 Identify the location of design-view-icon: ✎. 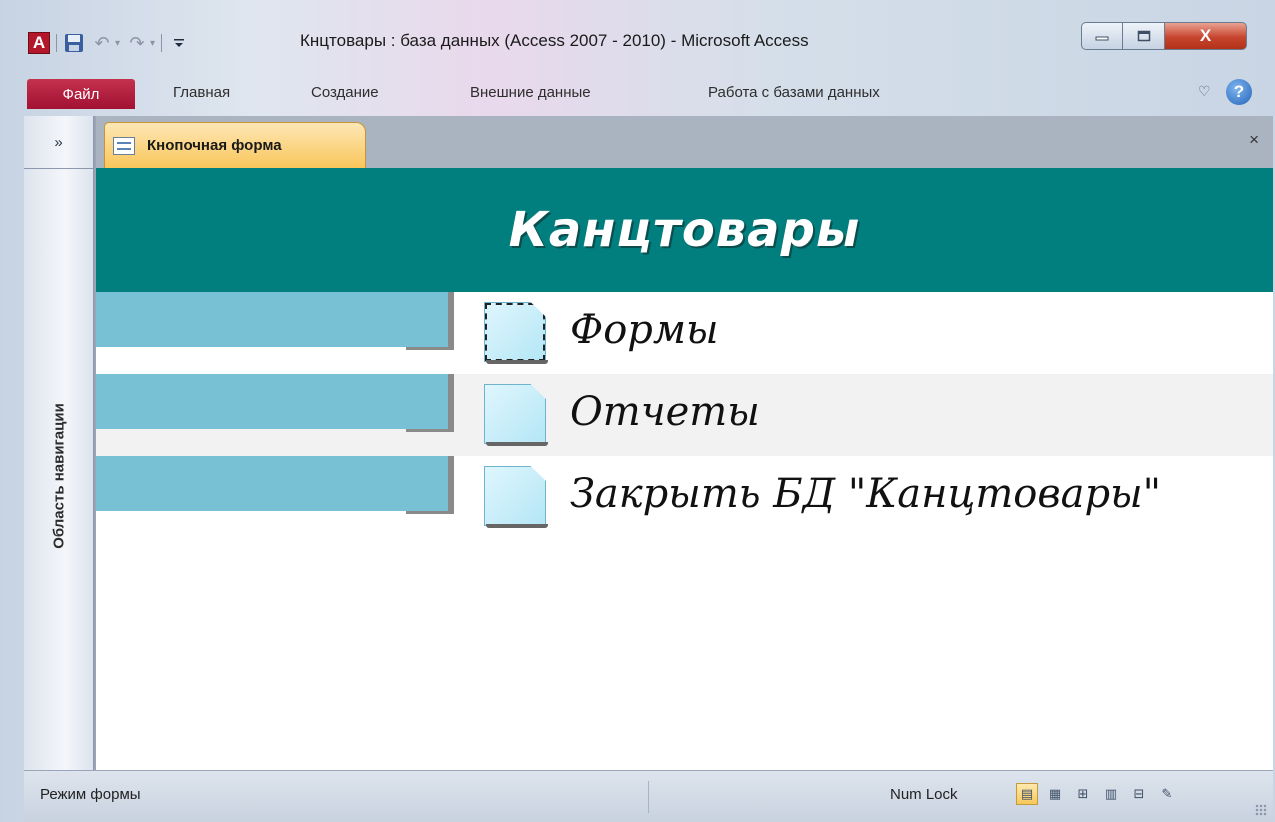
(1167, 794).